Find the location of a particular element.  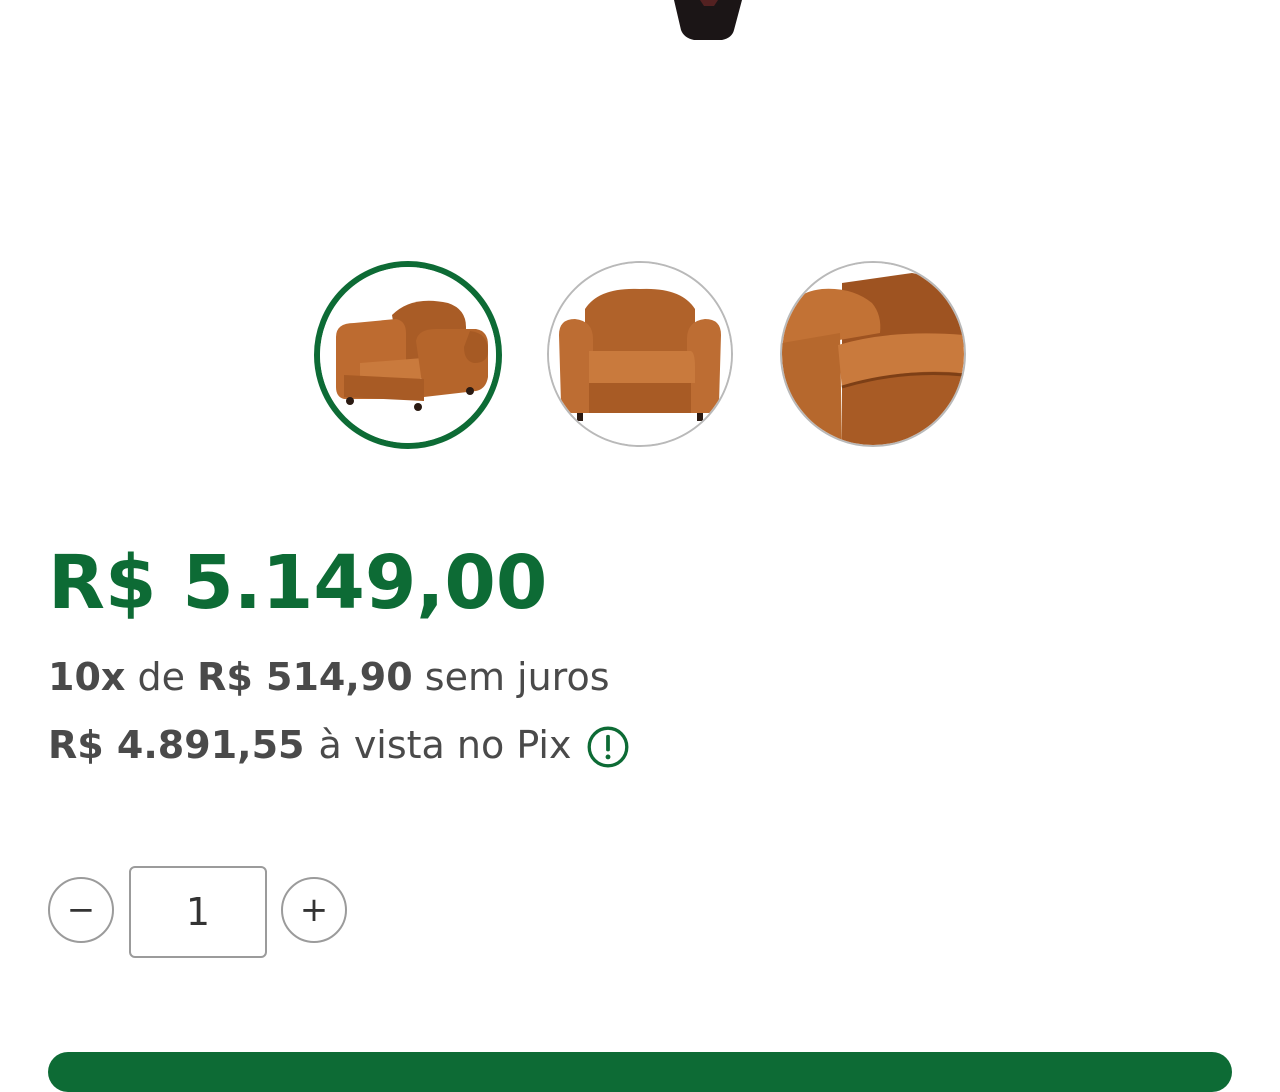

pix-price: R$ 4.891,55 is located at coordinates (176, 745).